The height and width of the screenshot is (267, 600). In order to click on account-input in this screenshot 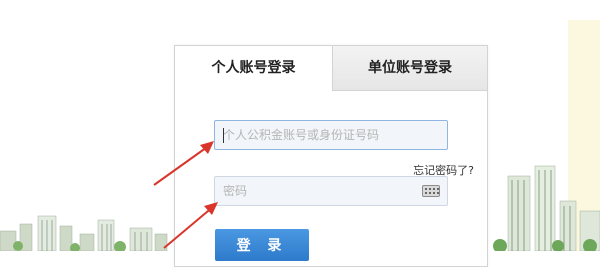, I will do `click(331, 135)`.